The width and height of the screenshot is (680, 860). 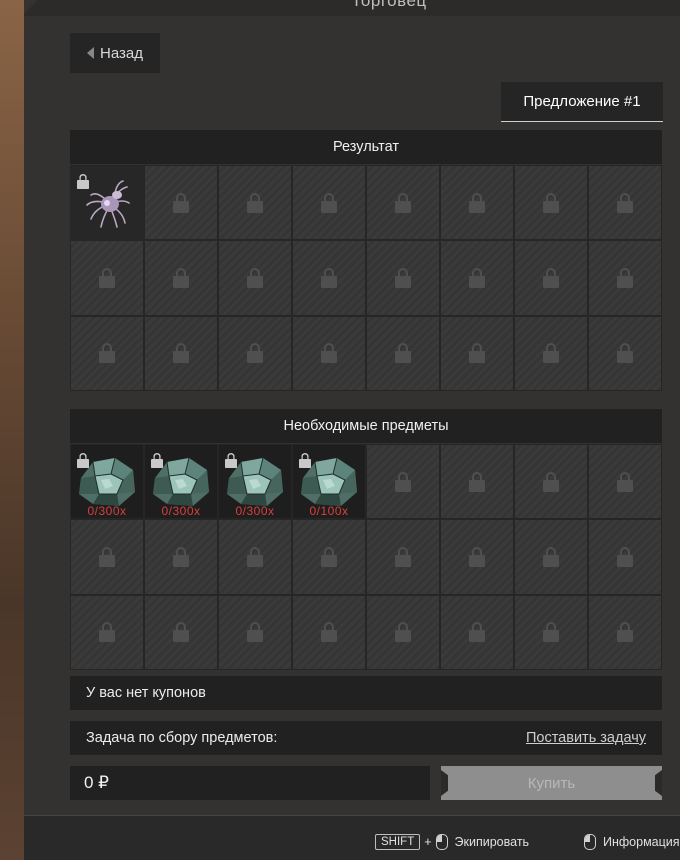 I want to click on footer-hints: SHIFT + Экипировать Информация, so click(x=352, y=837).